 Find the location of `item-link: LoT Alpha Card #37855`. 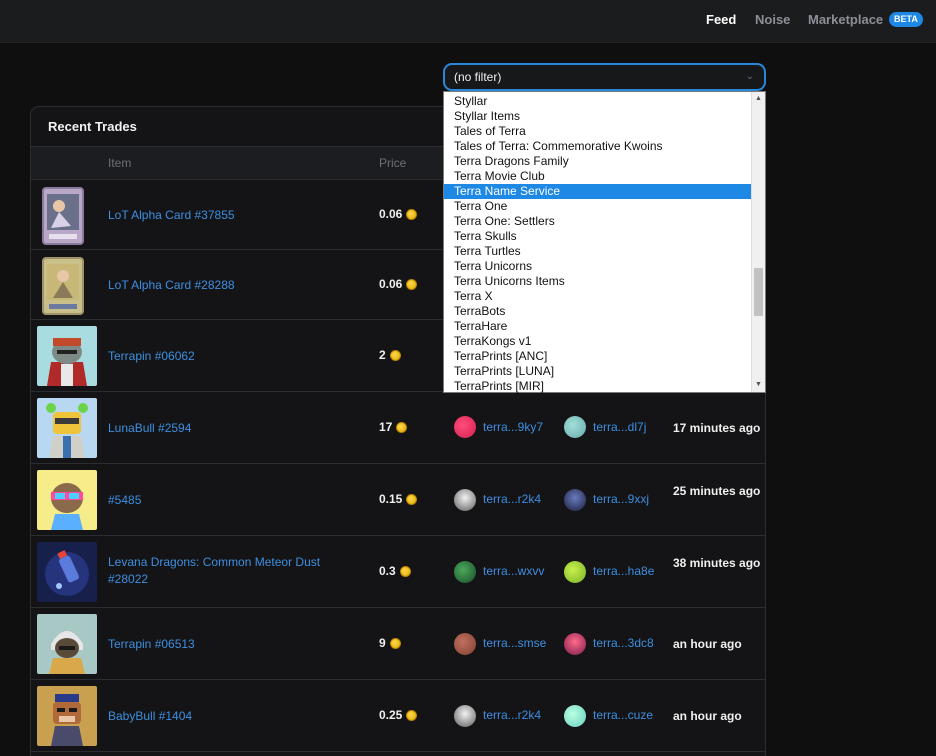

item-link: LoT Alpha Card #37855 is located at coordinates (228, 215).